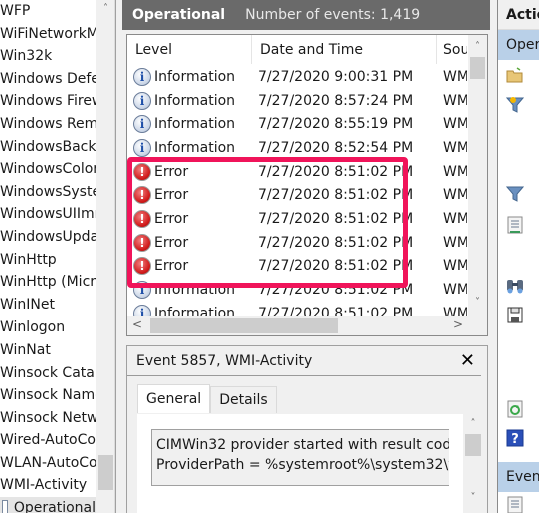 The width and height of the screenshot is (539, 513). Describe the element at coordinates (48, 395) in the screenshot. I see `tree-item: Winsock Name` at that location.